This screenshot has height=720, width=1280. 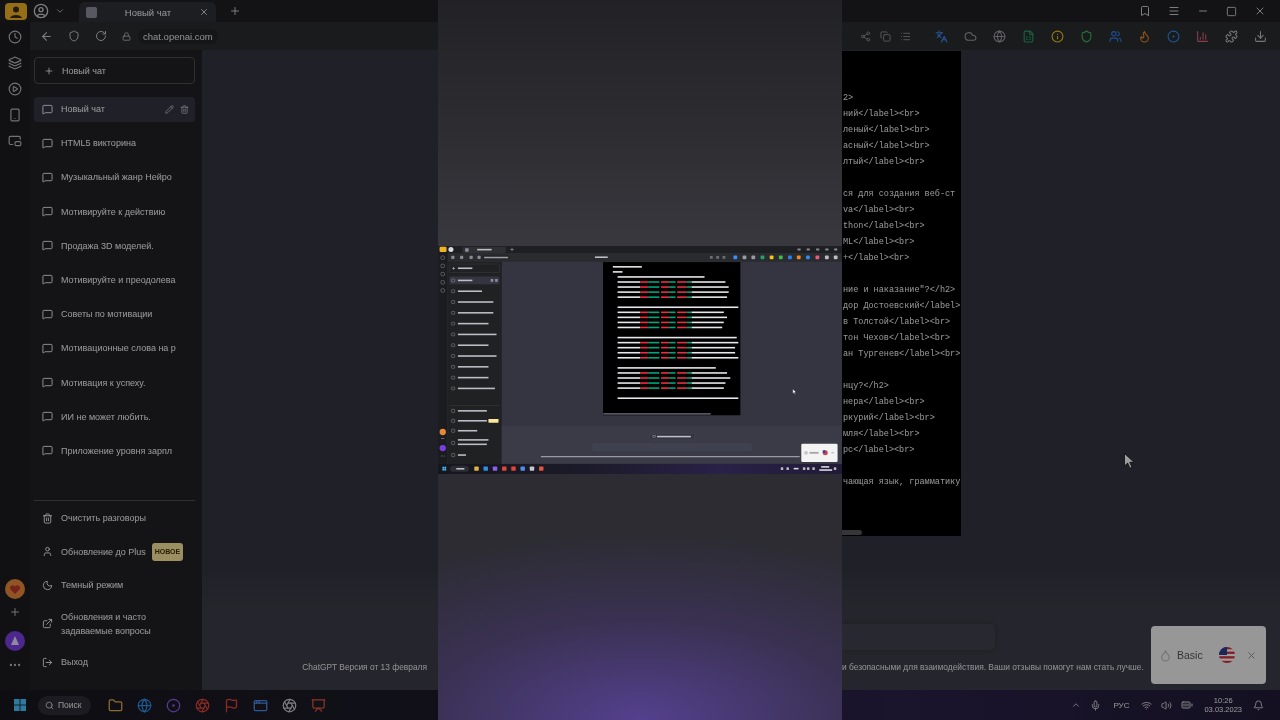 I want to click on layers-icon, so click(x=15, y=63).